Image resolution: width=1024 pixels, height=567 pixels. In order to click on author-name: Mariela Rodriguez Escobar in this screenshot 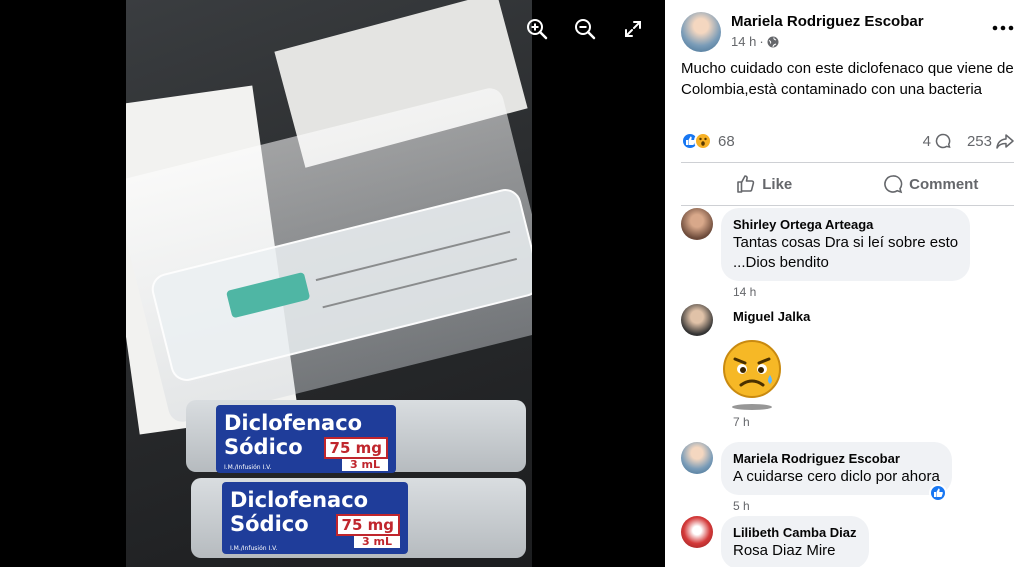, I will do `click(827, 21)`.